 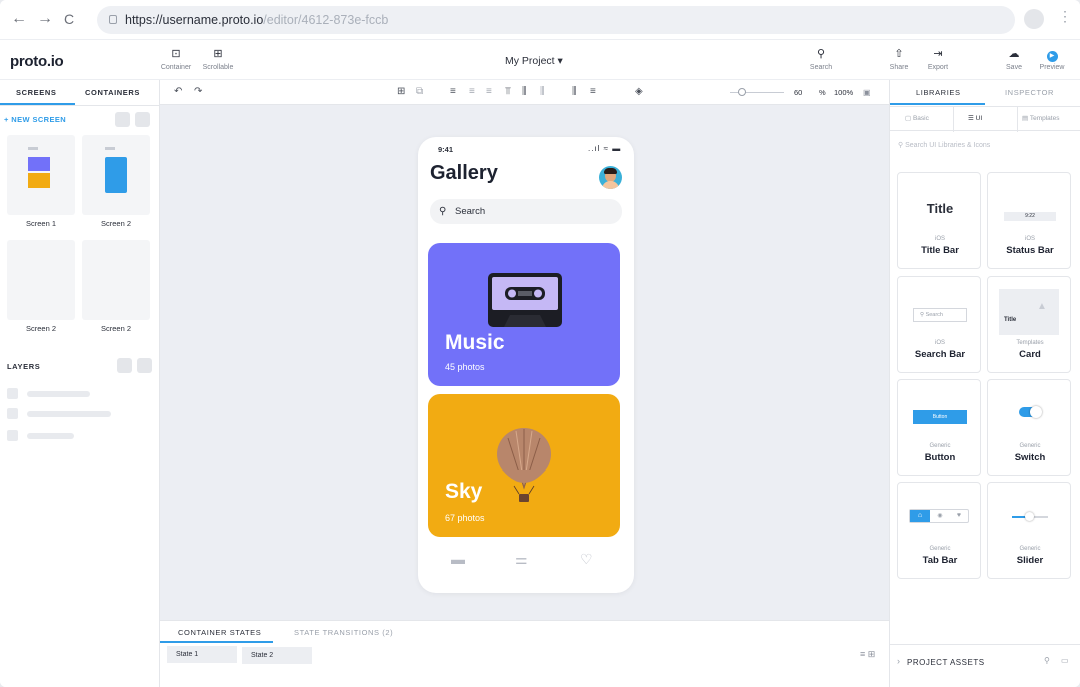 I want to click on forward-icon: →, so click(x=45, y=19).